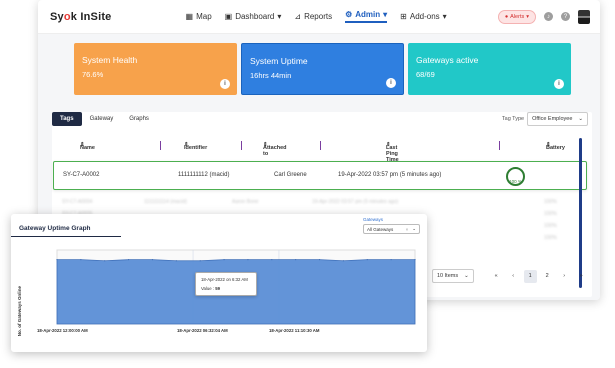 The height and width of the screenshot is (368, 615). I want to click on reports-icon: ⊿, so click(298, 16).